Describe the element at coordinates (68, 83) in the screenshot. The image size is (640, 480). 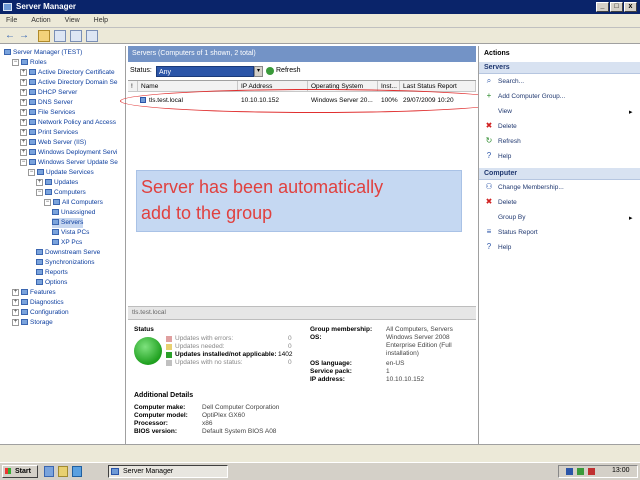
I see `tree-item: + Active Directory Domain Se` at that location.